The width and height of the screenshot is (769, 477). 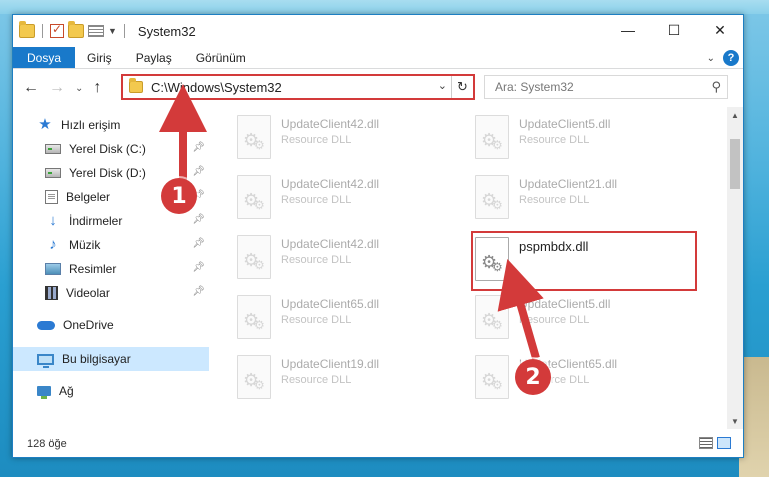 I want to click on back-arrow-icon: ←, so click(x=31, y=88).